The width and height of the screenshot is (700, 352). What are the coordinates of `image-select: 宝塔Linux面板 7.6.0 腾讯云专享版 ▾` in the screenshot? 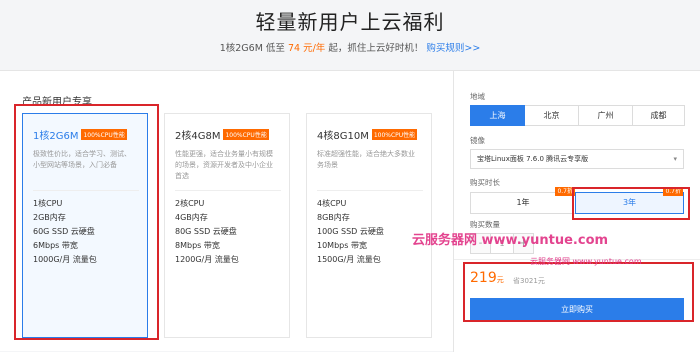 It's located at (577, 159).